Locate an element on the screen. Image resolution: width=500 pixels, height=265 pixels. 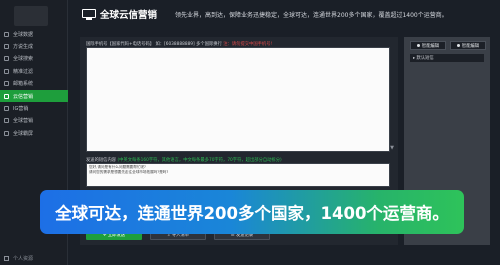
sidebar-item-filter: 精准过滤 is located at coordinates (34, 71).